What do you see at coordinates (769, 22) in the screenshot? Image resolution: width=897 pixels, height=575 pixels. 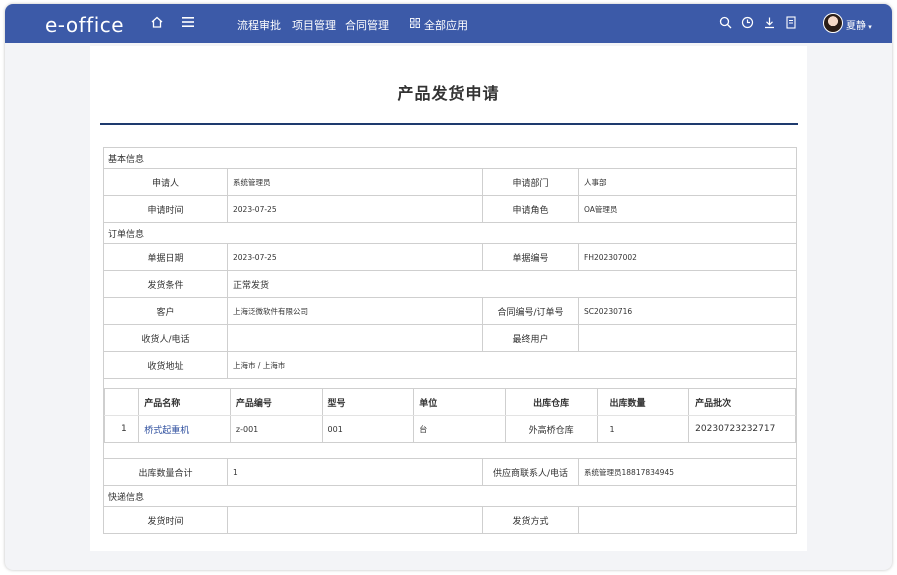 I see `download-icon` at bounding box center [769, 22].